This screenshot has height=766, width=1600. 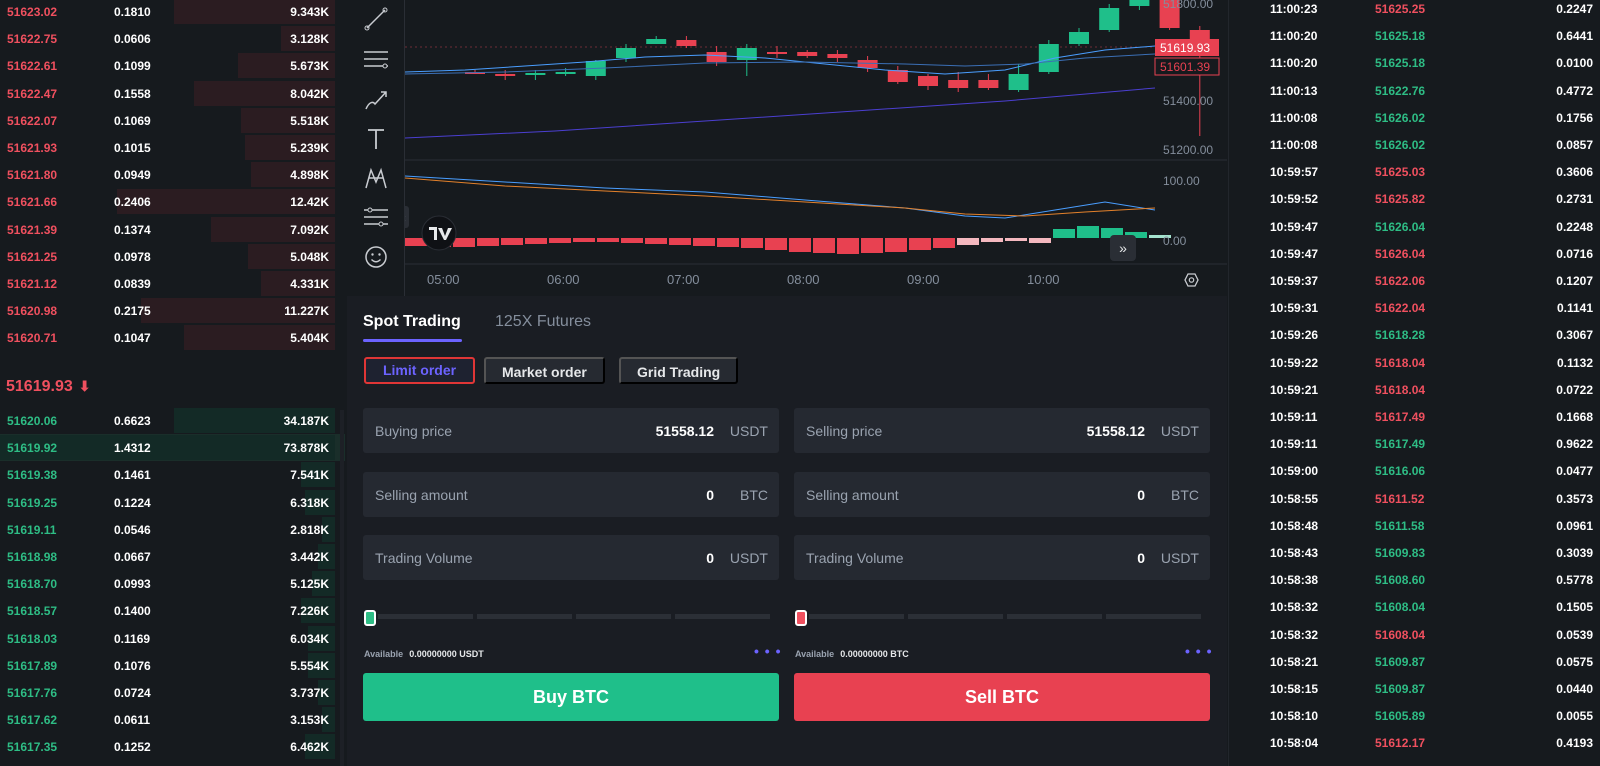 I want to click on bid-row: 51617.35 0.1252 6.462K, so click(x=172, y=746).